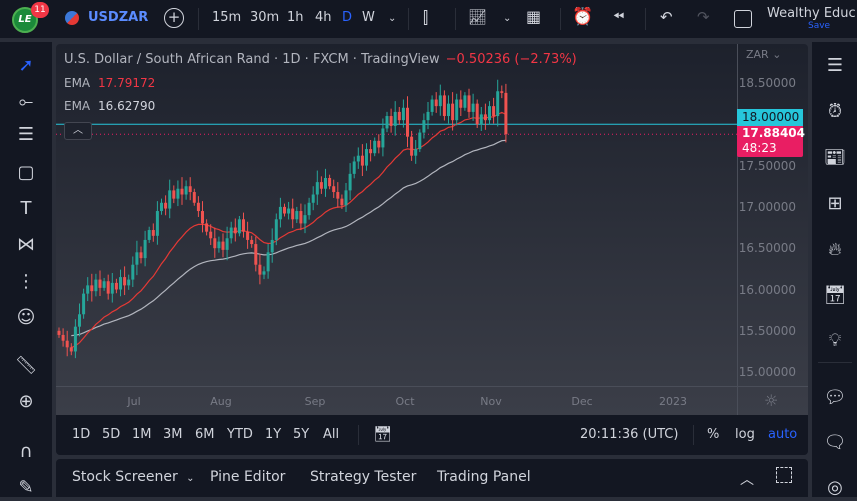 The width and height of the screenshot is (857, 501). What do you see at coordinates (78, 131) in the screenshot?
I see `collapse-legend-button: ︿` at bounding box center [78, 131].